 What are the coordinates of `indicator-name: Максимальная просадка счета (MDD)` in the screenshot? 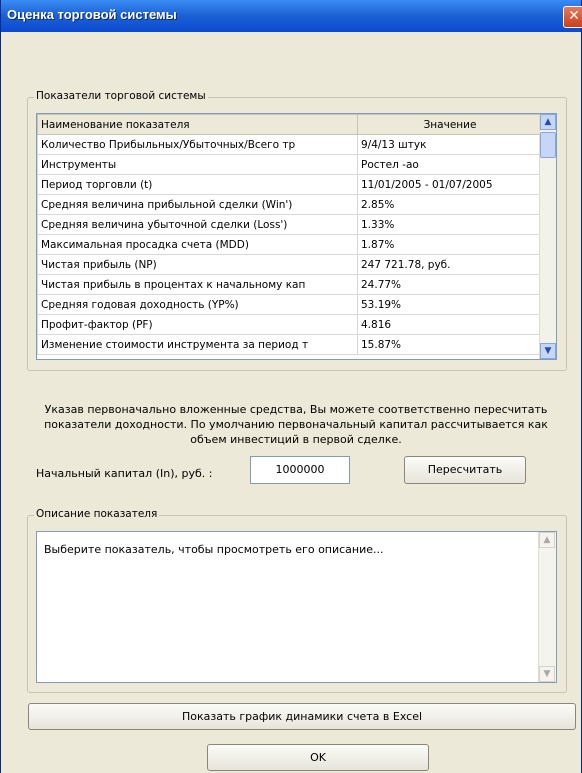 It's located at (197, 244).